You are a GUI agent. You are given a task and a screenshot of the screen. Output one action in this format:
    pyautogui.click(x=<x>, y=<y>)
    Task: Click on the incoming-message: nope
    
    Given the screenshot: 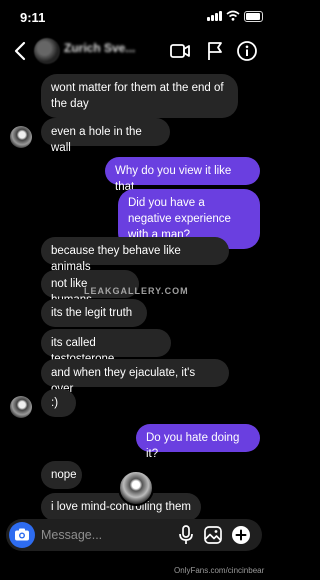 What is the action you would take?
    pyautogui.click(x=61, y=475)
    